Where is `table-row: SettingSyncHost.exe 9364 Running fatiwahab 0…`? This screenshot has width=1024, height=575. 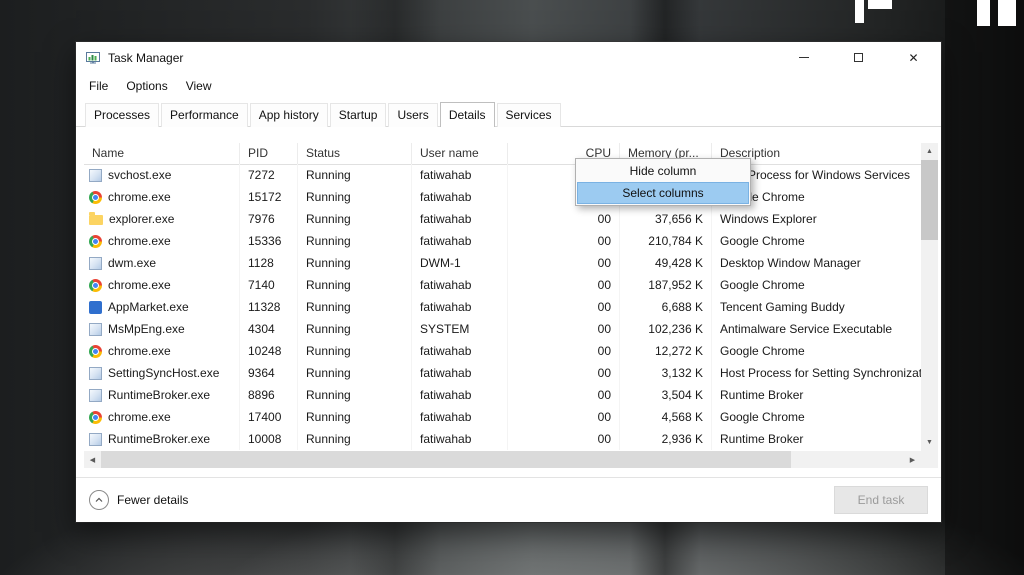
table-row: SettingSyncHost.exe 9364 Running fatiwahab 0… is located at coordinates (502, 373).